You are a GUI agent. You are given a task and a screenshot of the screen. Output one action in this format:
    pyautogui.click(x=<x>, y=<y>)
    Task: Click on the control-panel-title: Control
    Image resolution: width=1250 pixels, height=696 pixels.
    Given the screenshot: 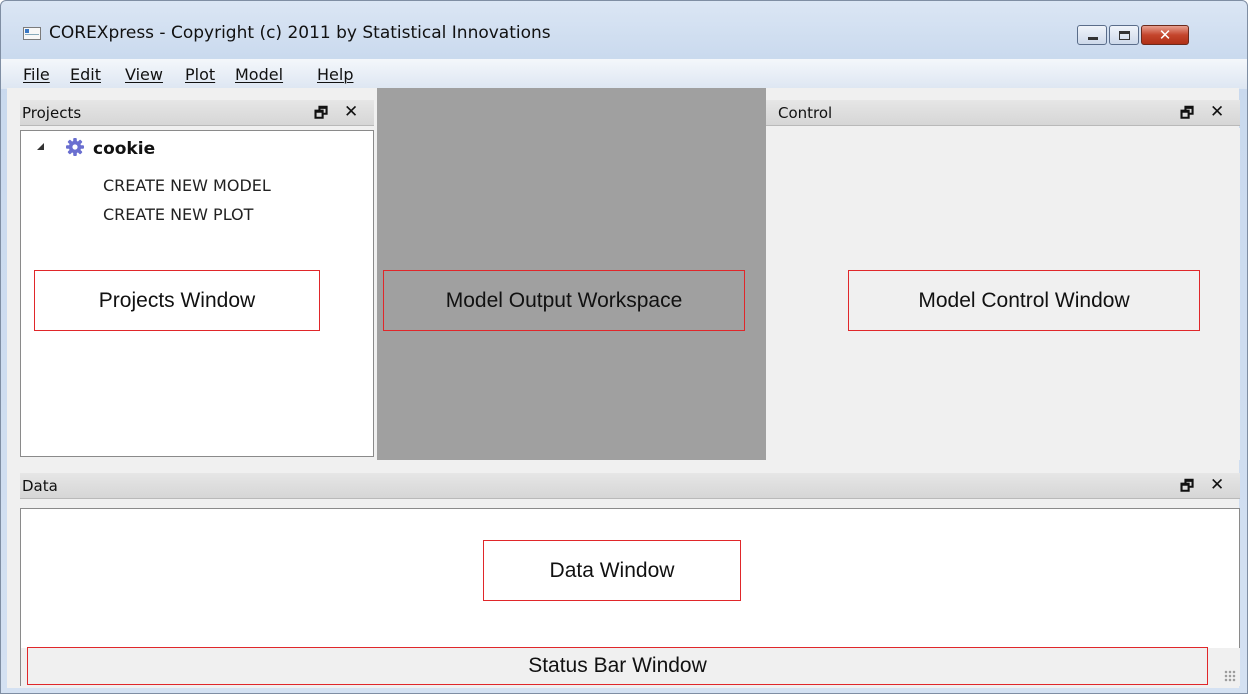 What is the action you would take?
    pyautogui.click(x=805, y=113)
    